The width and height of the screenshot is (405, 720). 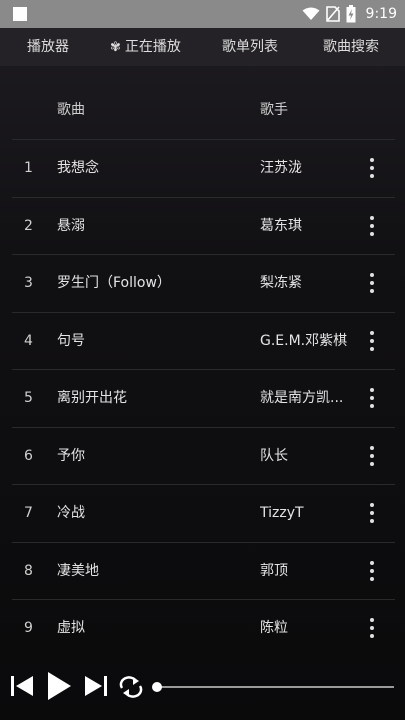 I want to click on song-title: 悬溺, so click(x=71, y=225).